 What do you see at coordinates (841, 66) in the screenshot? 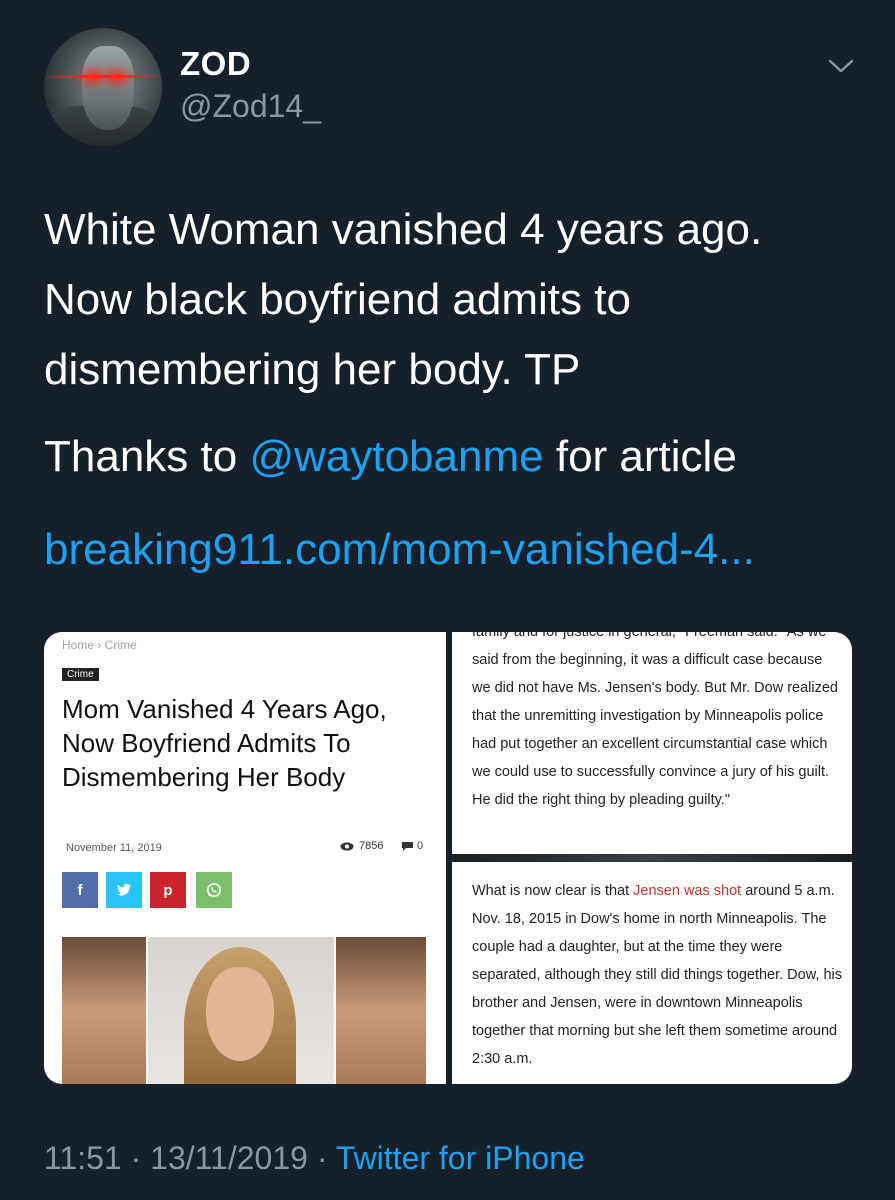
I see `chevron-down-icon` at bounding box center [841, 66].